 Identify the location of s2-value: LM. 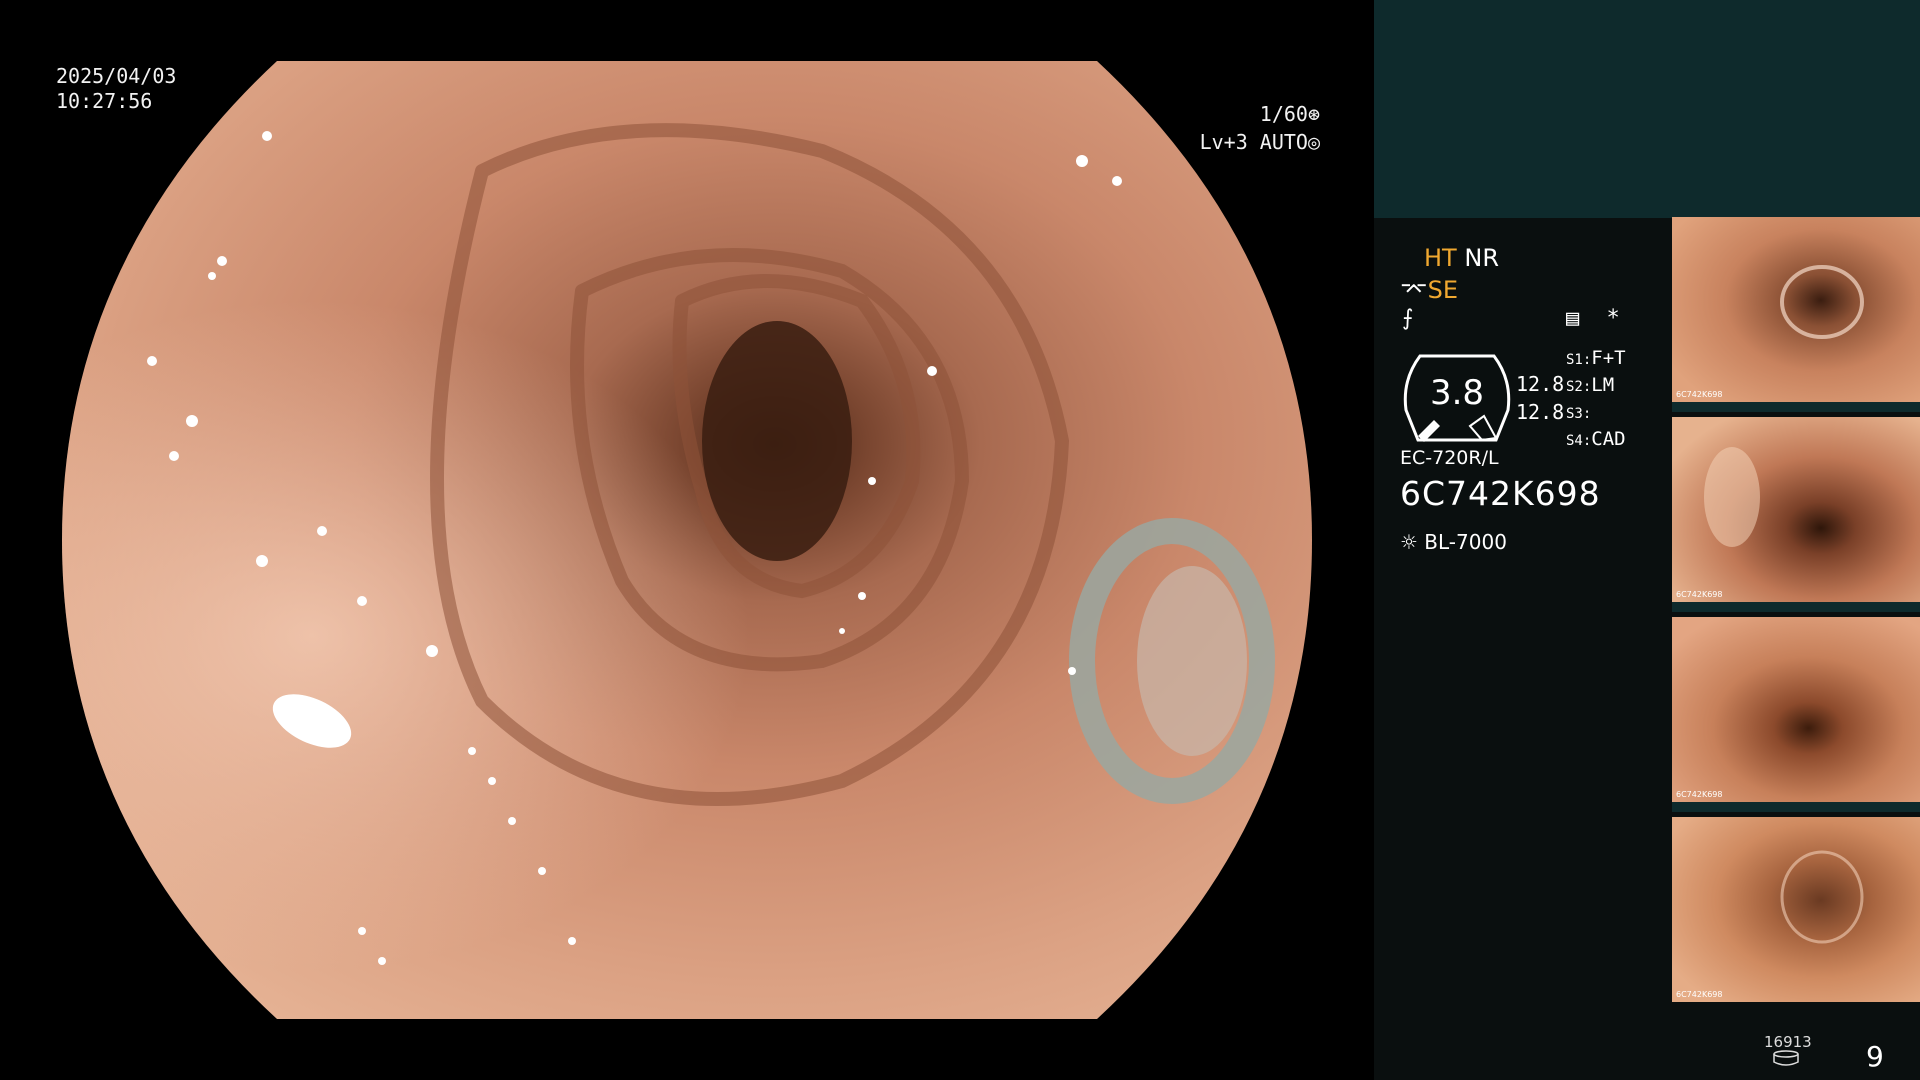
(1603, 385).